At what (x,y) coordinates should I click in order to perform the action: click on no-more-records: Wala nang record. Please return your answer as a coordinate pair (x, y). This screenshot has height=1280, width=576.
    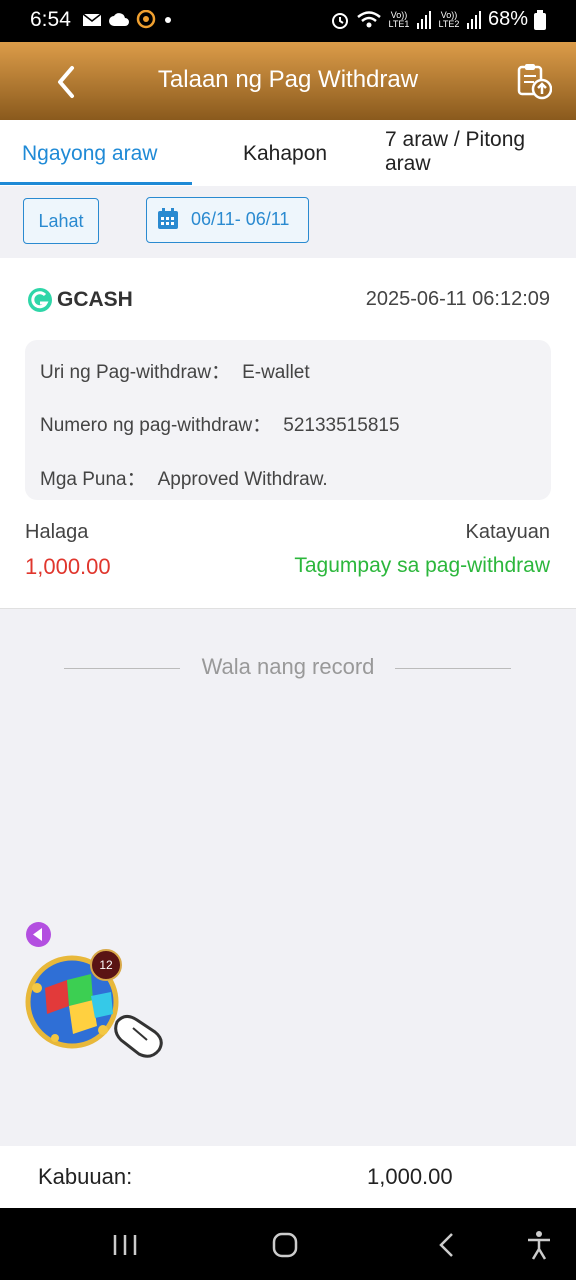
    Looking at the image, I should click on (288, 668).